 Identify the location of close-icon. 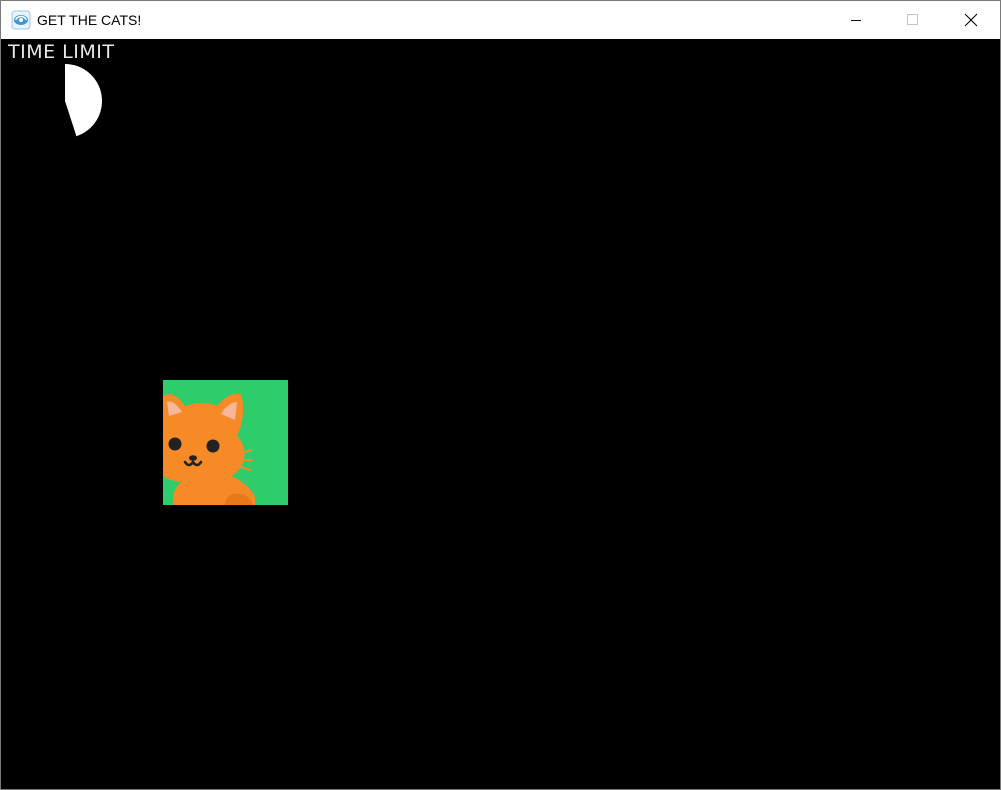
(971, 20).